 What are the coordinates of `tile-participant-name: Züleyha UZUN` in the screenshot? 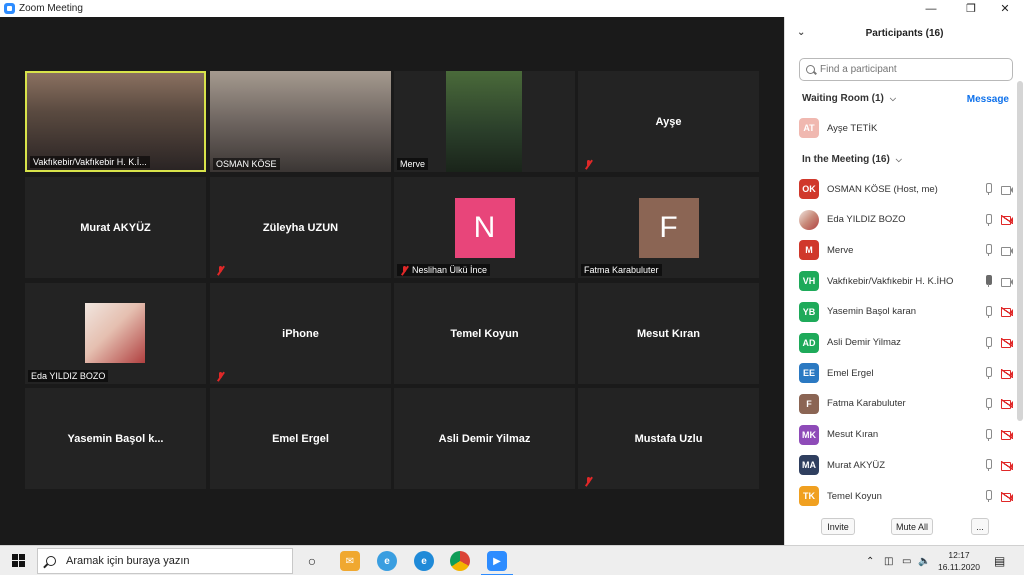 It's located at (300, 227).